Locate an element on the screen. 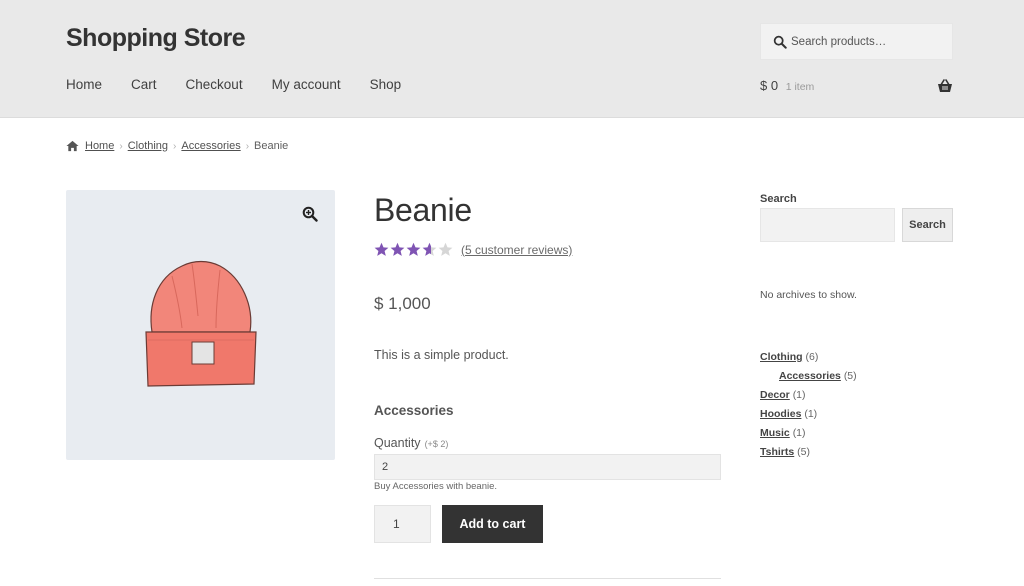 The image size is (1024, 586). nav-checkout: Checkout is located at coordinates (214, 84).